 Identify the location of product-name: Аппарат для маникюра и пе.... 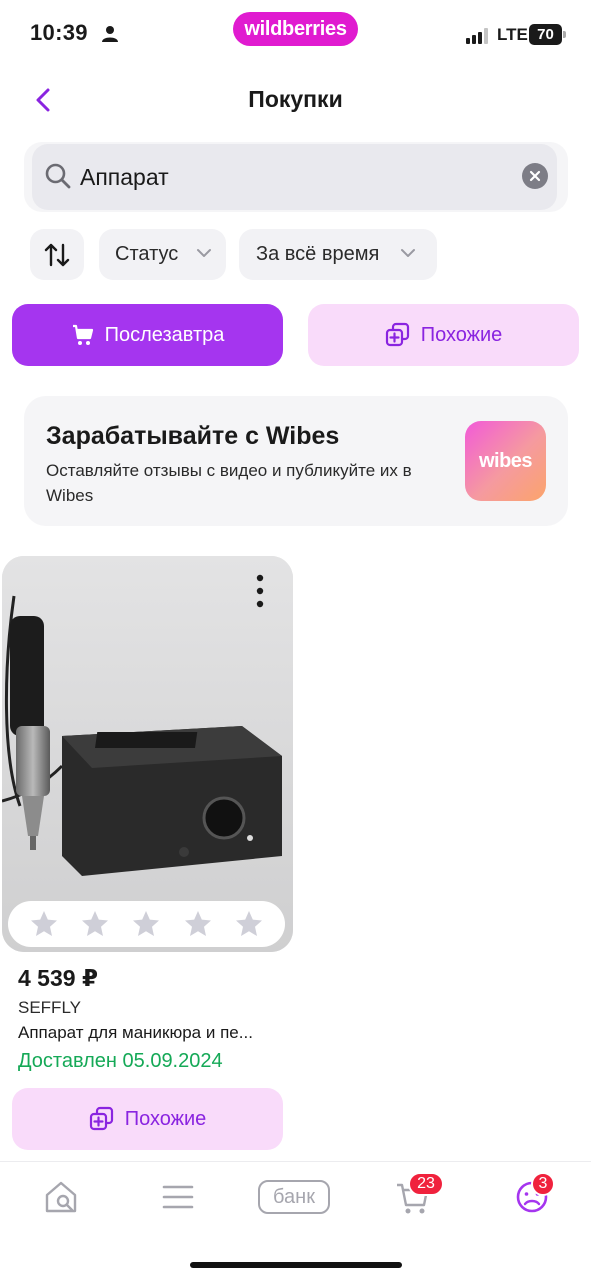
(135, 1033).